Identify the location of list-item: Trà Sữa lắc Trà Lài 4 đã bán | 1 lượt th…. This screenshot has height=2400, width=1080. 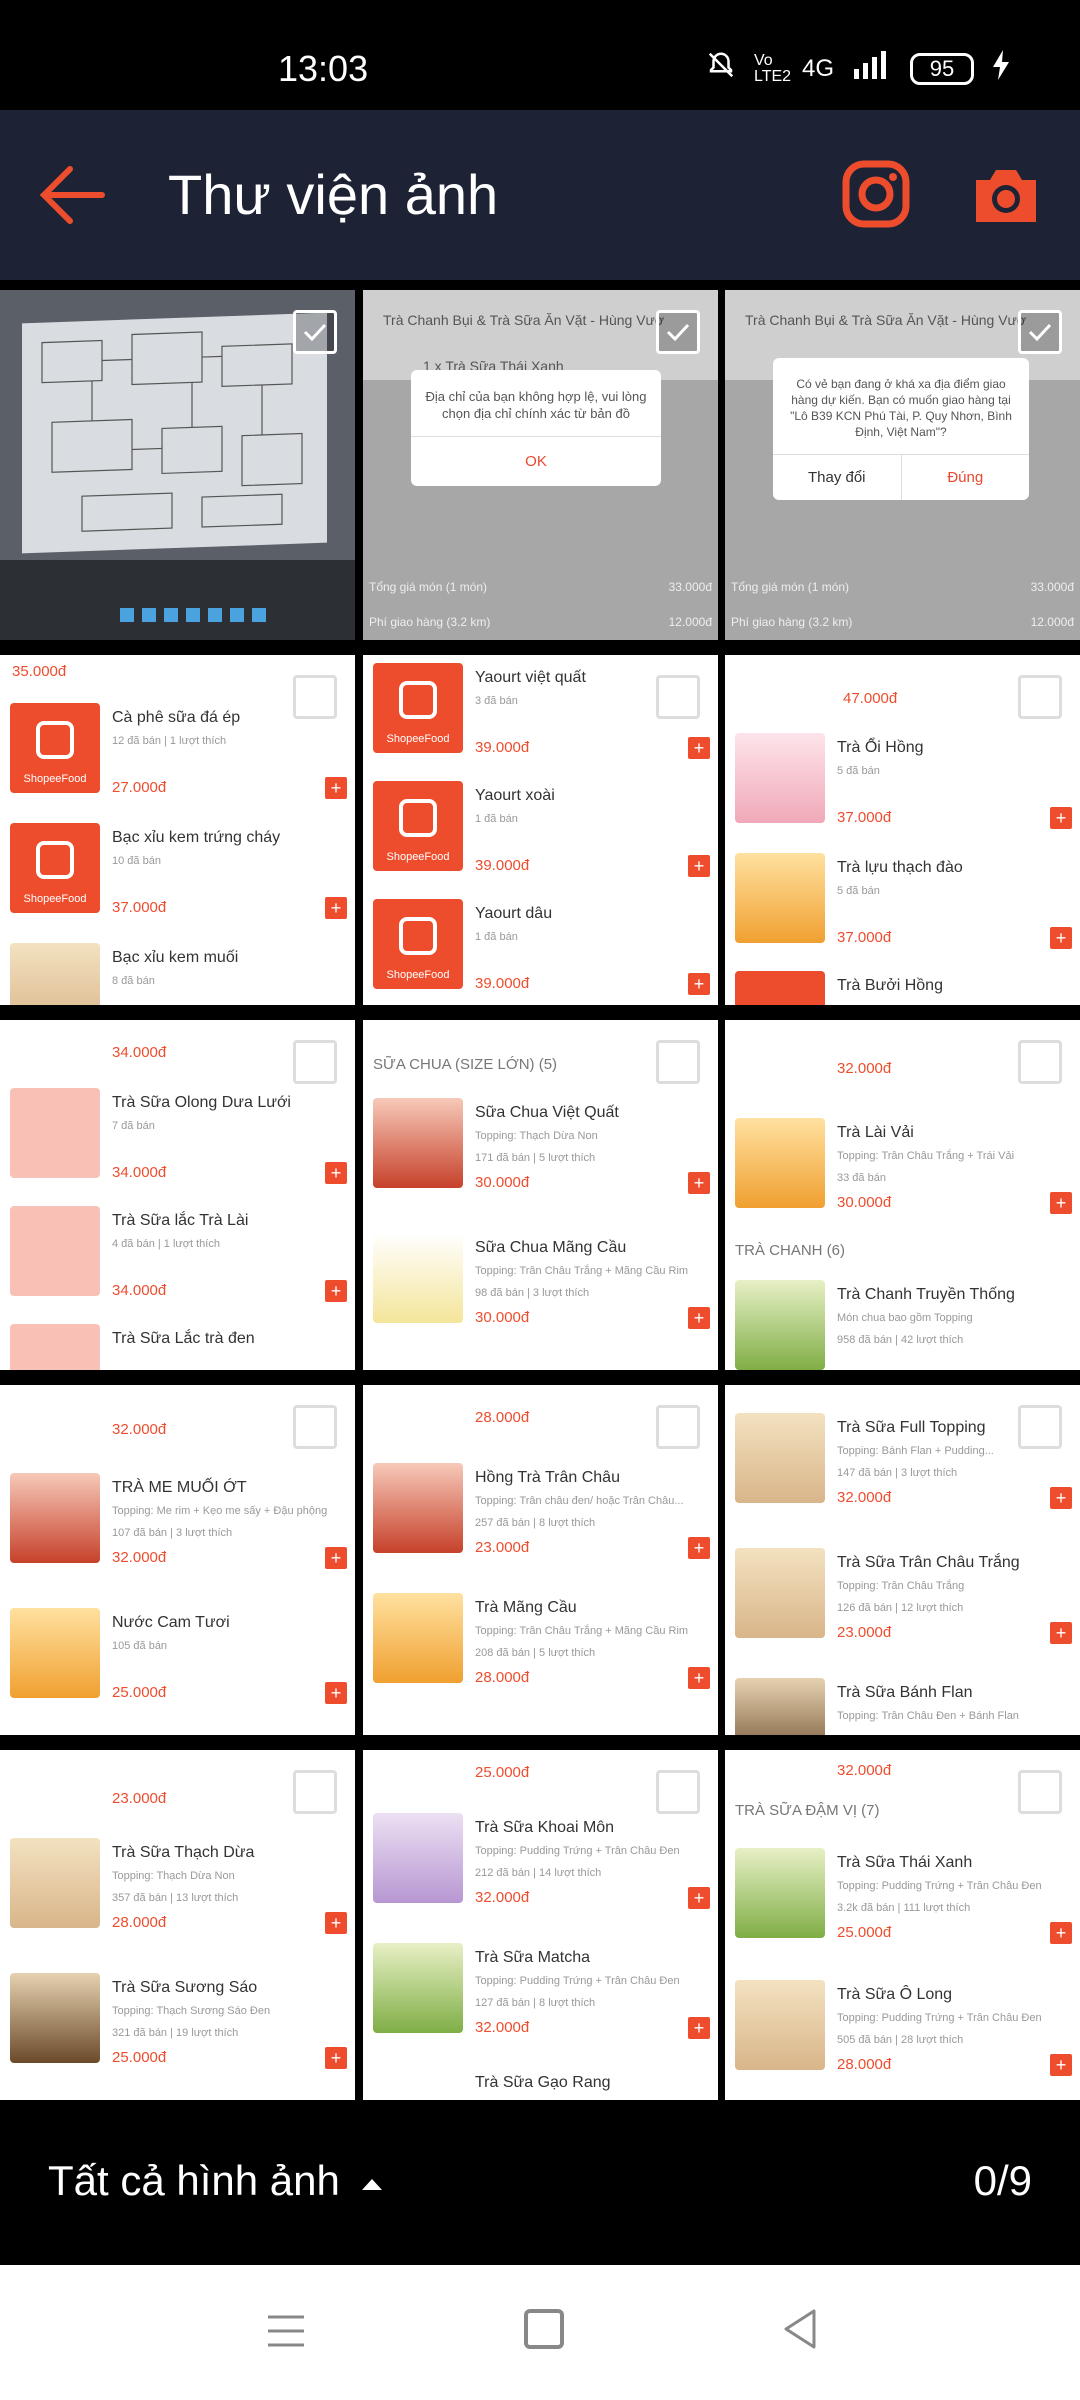
(177, 1258).